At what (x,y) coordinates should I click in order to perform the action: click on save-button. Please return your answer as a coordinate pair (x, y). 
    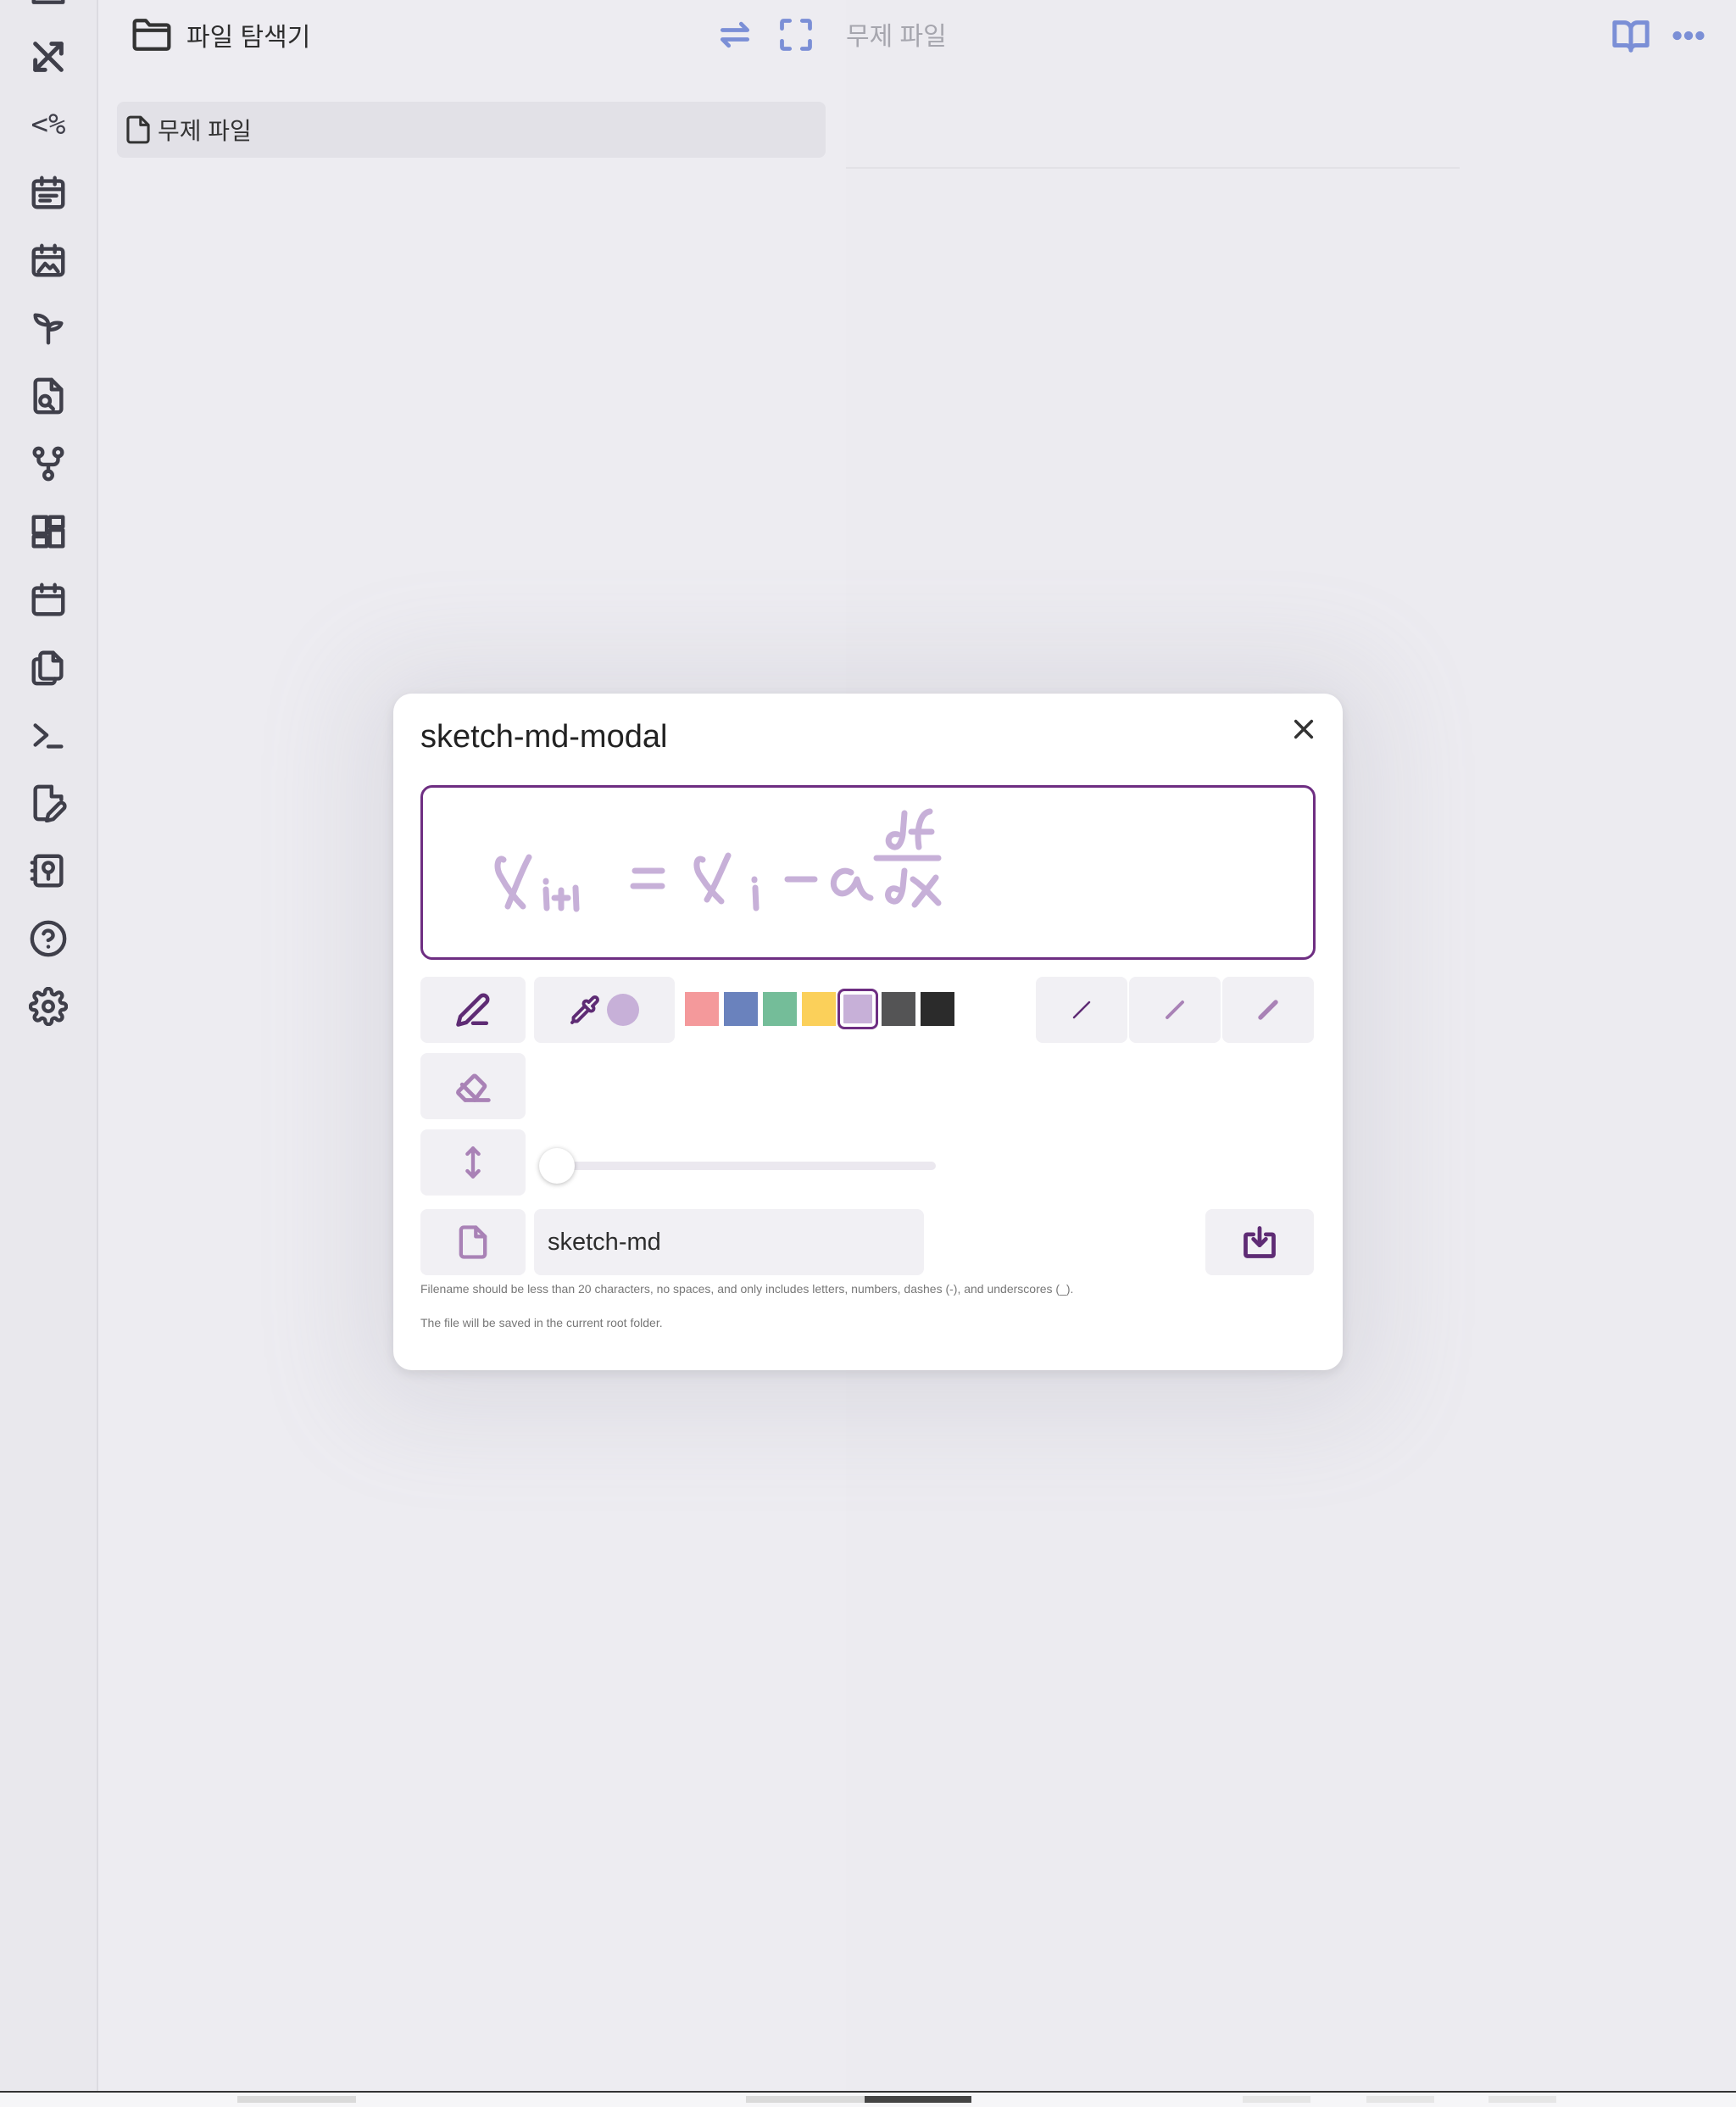
    Looking at the image, I should click on (1259, 1242).